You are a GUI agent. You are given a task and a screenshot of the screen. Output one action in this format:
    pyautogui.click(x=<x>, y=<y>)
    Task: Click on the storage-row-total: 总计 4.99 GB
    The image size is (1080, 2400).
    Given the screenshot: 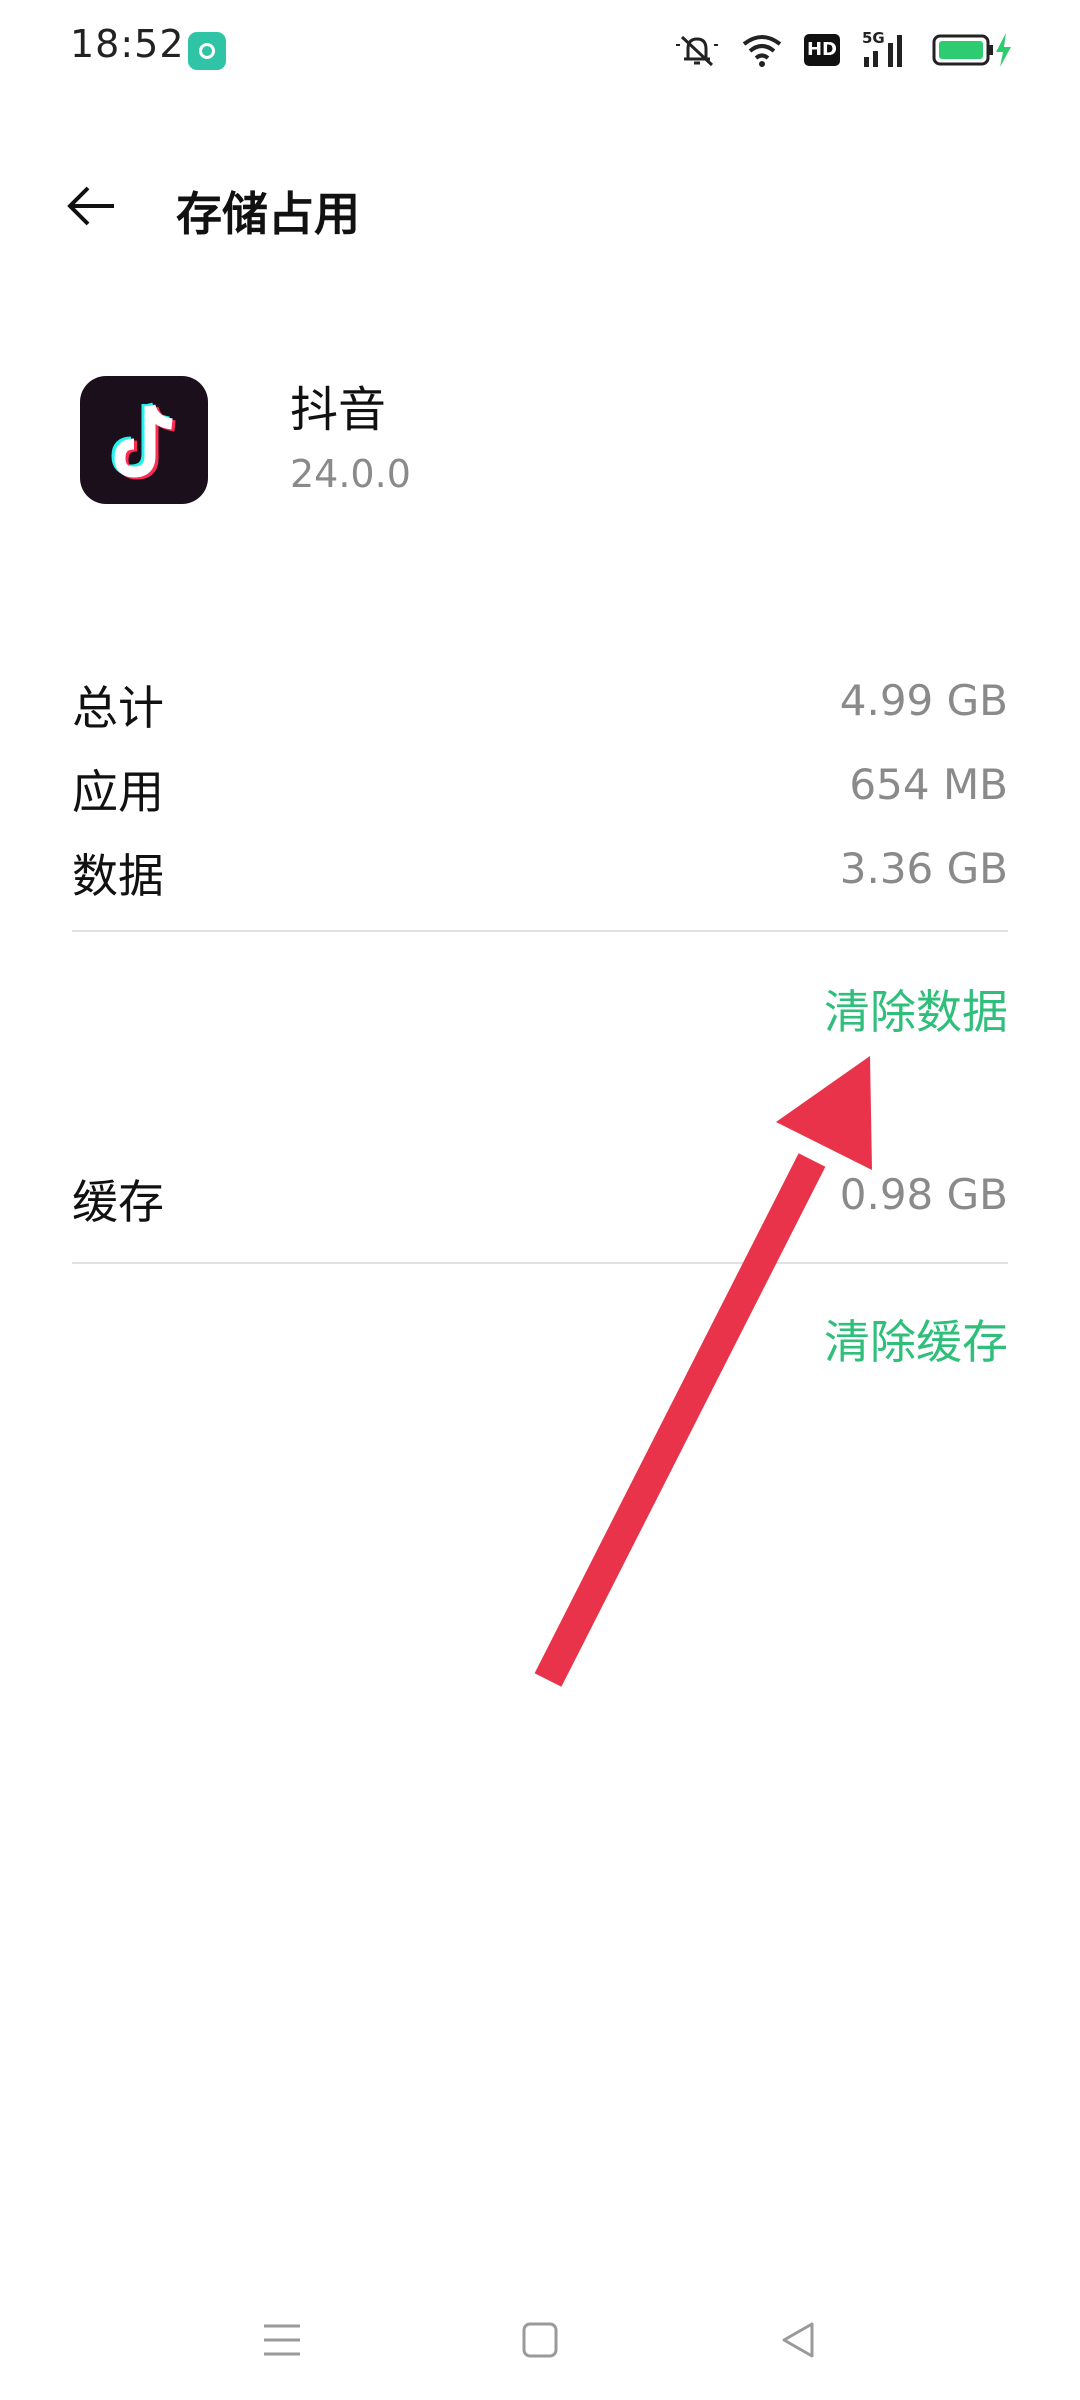 What is the action you would take?
    pyautogui.click(x=540, y=707)
    